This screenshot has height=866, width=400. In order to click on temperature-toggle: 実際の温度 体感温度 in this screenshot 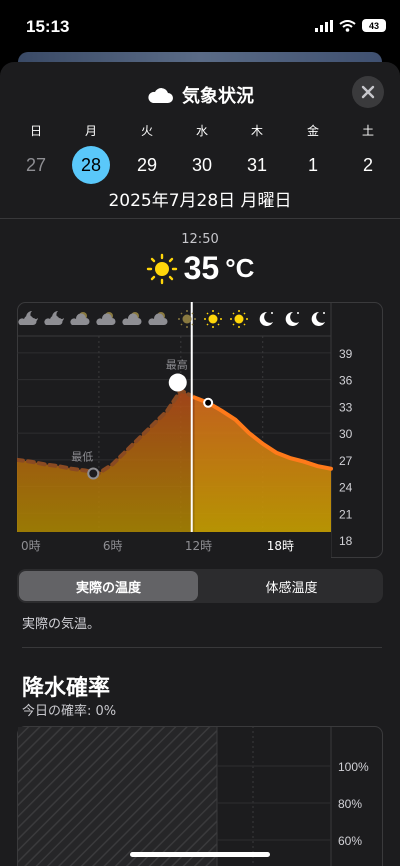, I will do `click(200, 586)`.